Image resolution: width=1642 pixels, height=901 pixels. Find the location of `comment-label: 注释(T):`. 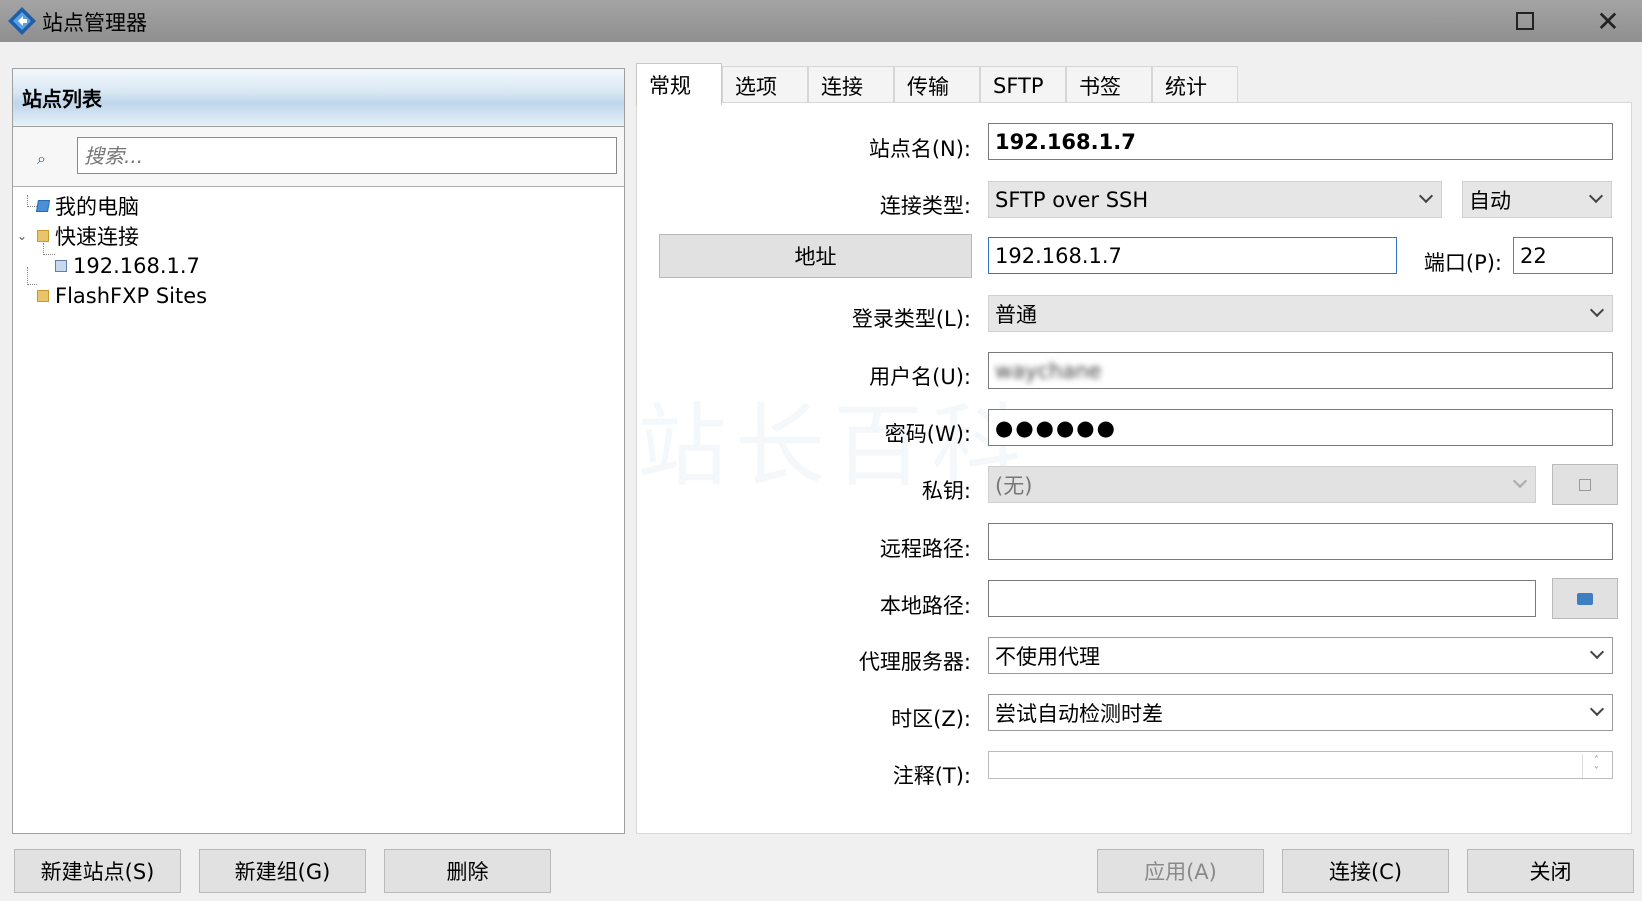

comment-label: 注释(T): is located at coordinates (931, 776).